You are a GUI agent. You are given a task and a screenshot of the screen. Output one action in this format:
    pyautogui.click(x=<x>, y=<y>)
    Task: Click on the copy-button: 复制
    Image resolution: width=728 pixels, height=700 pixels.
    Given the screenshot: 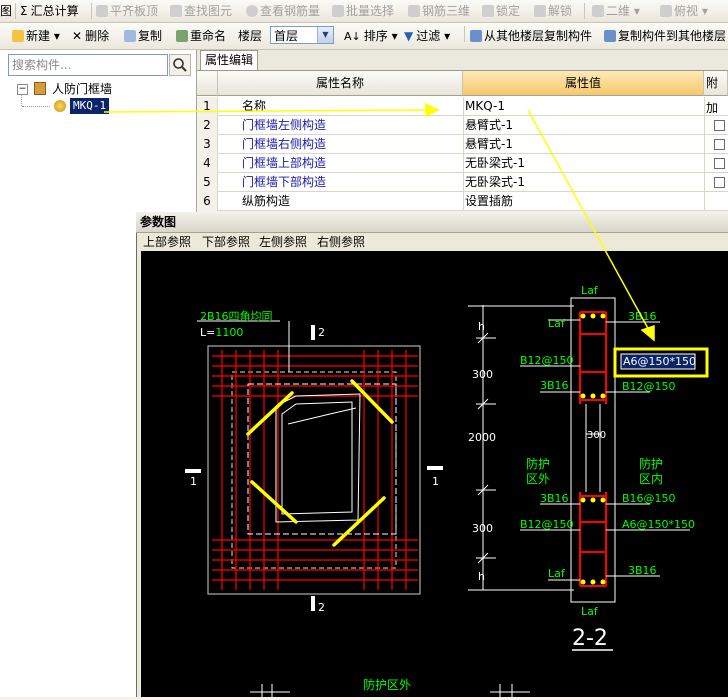 What is the action you would take?
    pyautogui.click(x=143, y=36)
    